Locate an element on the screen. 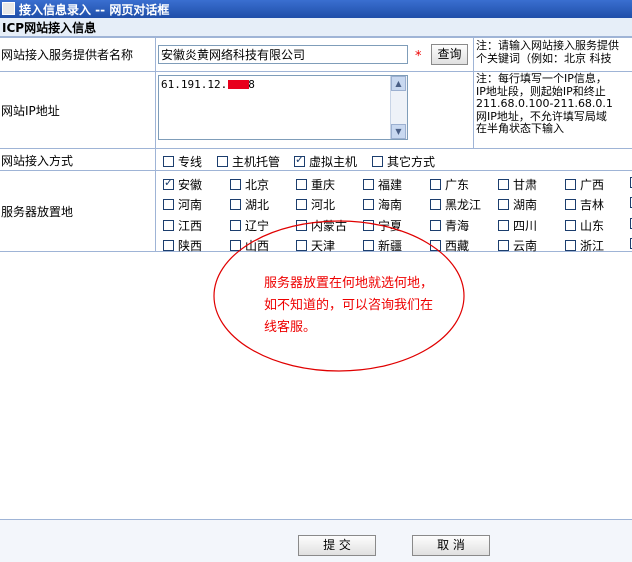 The width and height of the screenshot is (632, 562). provider-note: 注：请输入网站接入服务提供 个关键词（例如：北京 科技 is located at coordinates (552, 54).